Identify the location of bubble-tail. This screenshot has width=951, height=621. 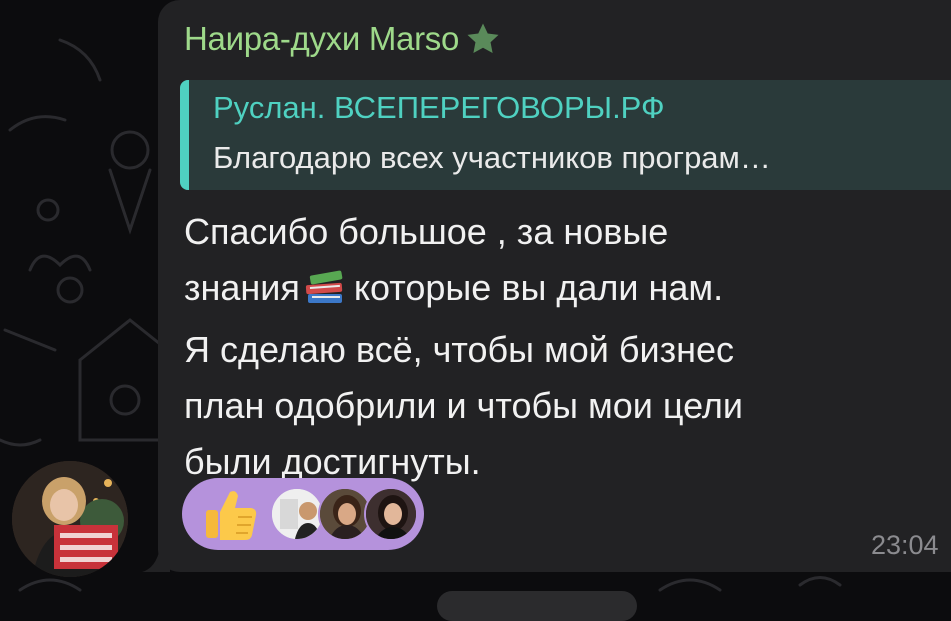
(156, 560).